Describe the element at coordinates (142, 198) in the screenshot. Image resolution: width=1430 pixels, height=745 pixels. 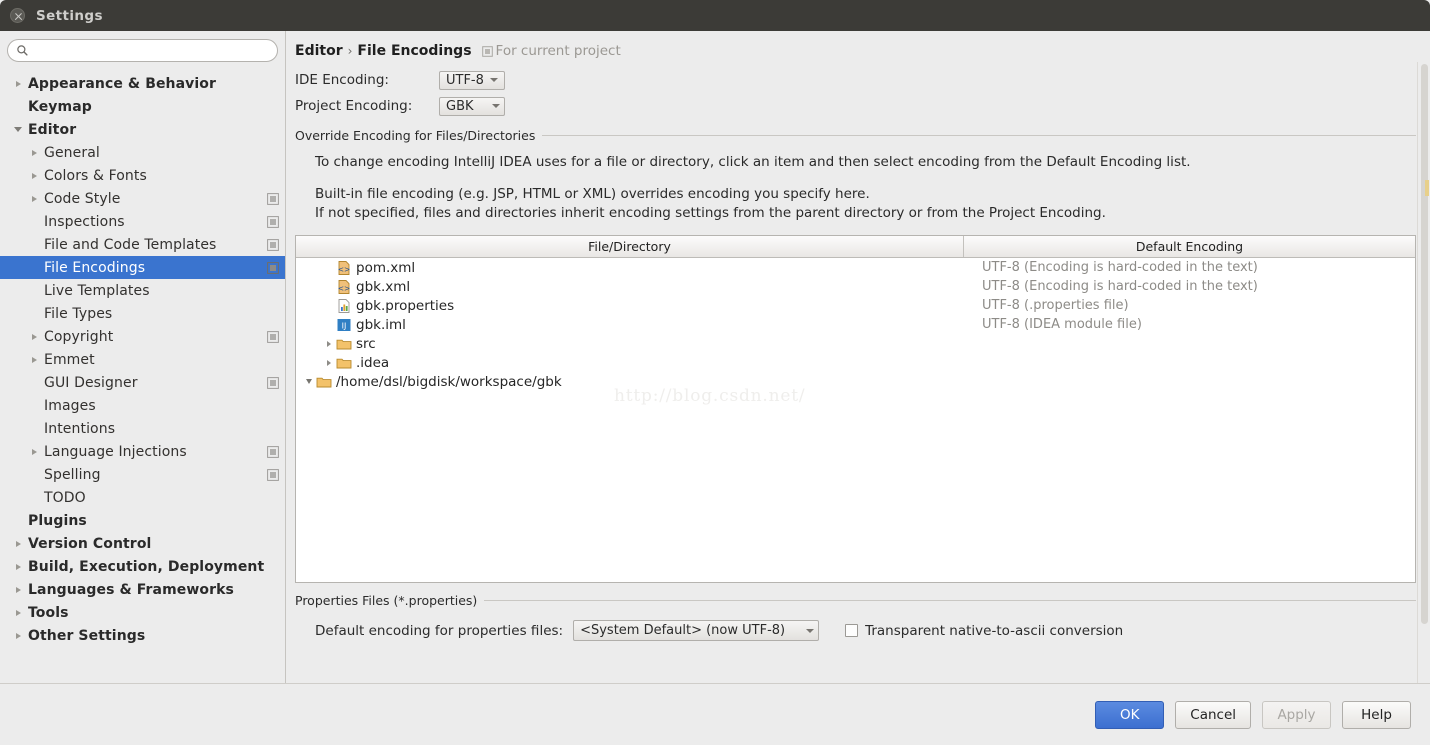
I see `sidebar-item-code-style: Code Style` at that location.